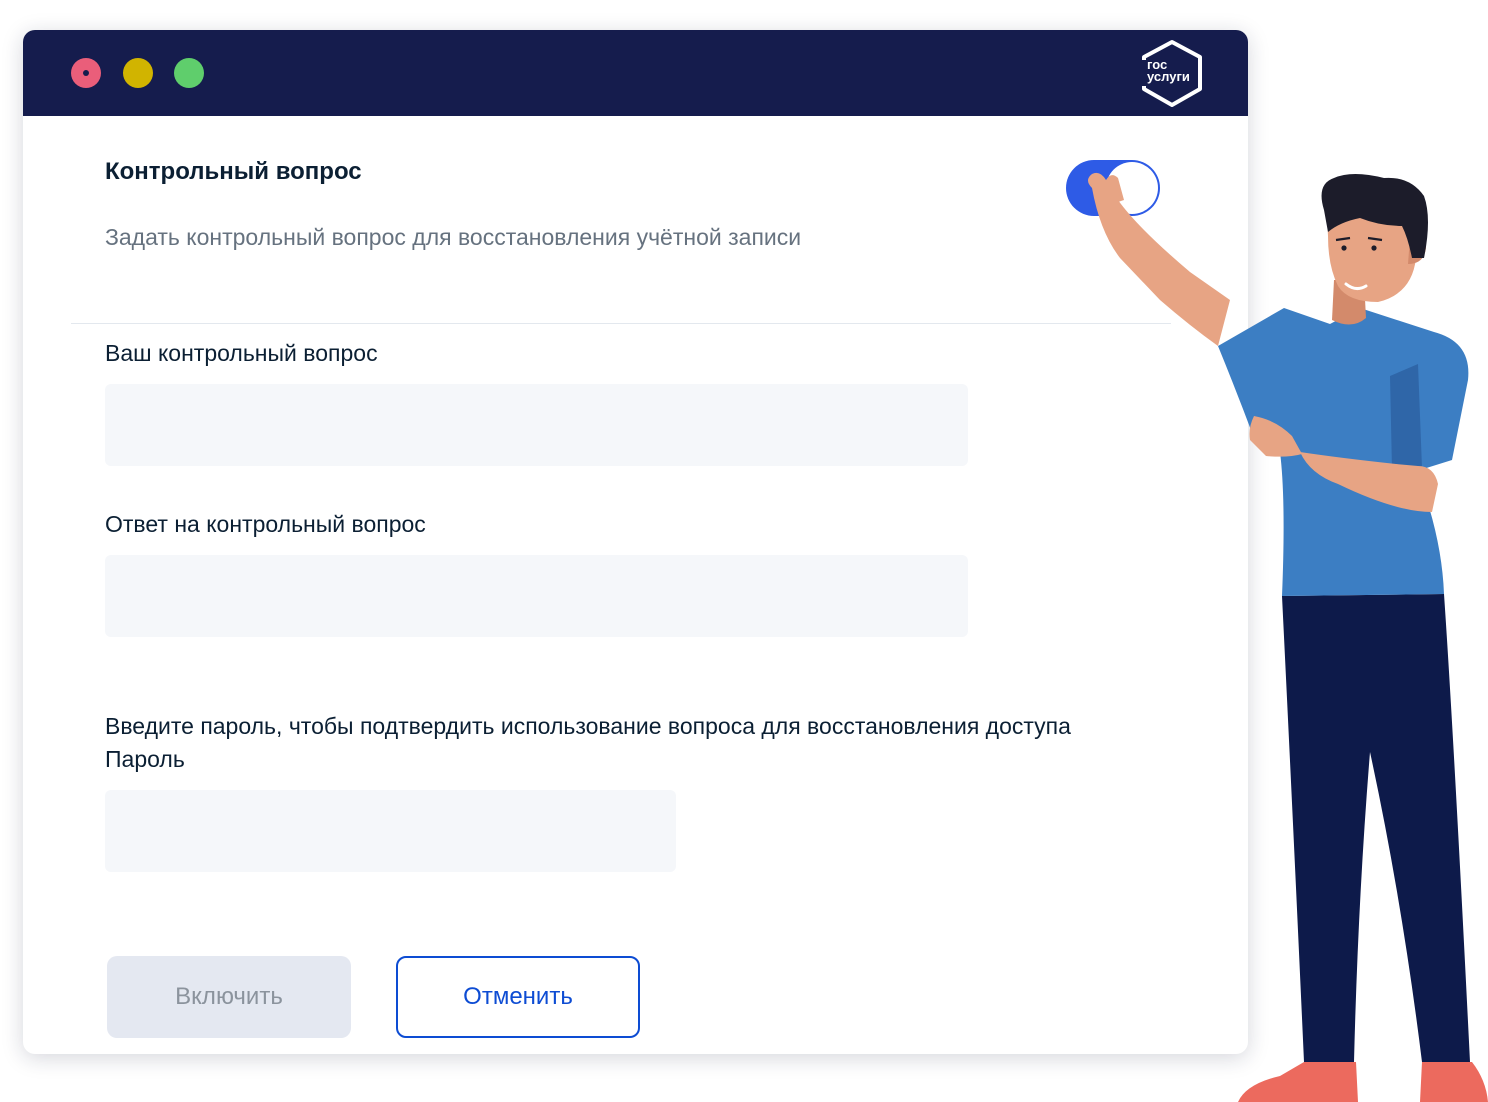  I want to click on answer-label: Ответ на контрольный вопрос, so click(265, 524).